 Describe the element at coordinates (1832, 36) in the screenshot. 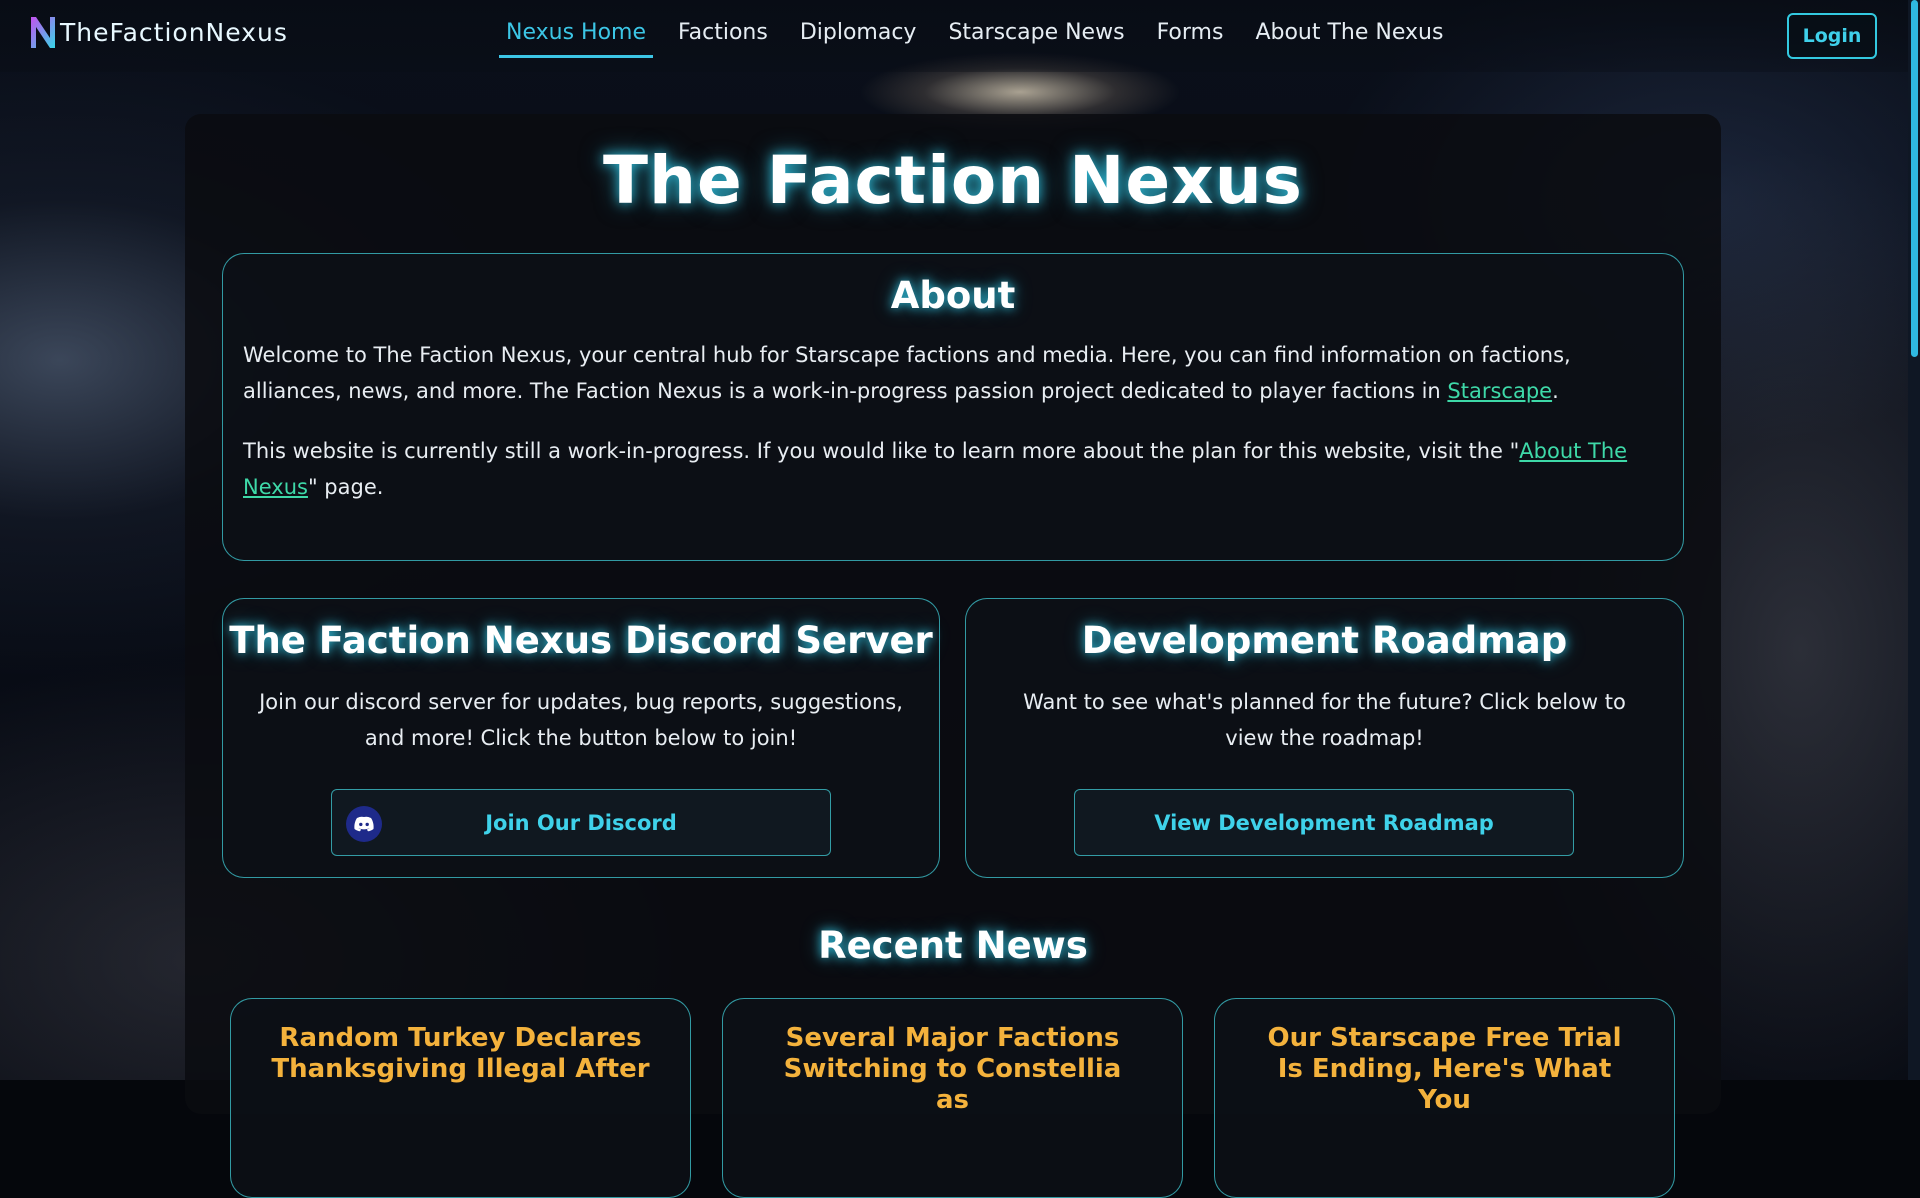

I see `login-button: Login` at that location.